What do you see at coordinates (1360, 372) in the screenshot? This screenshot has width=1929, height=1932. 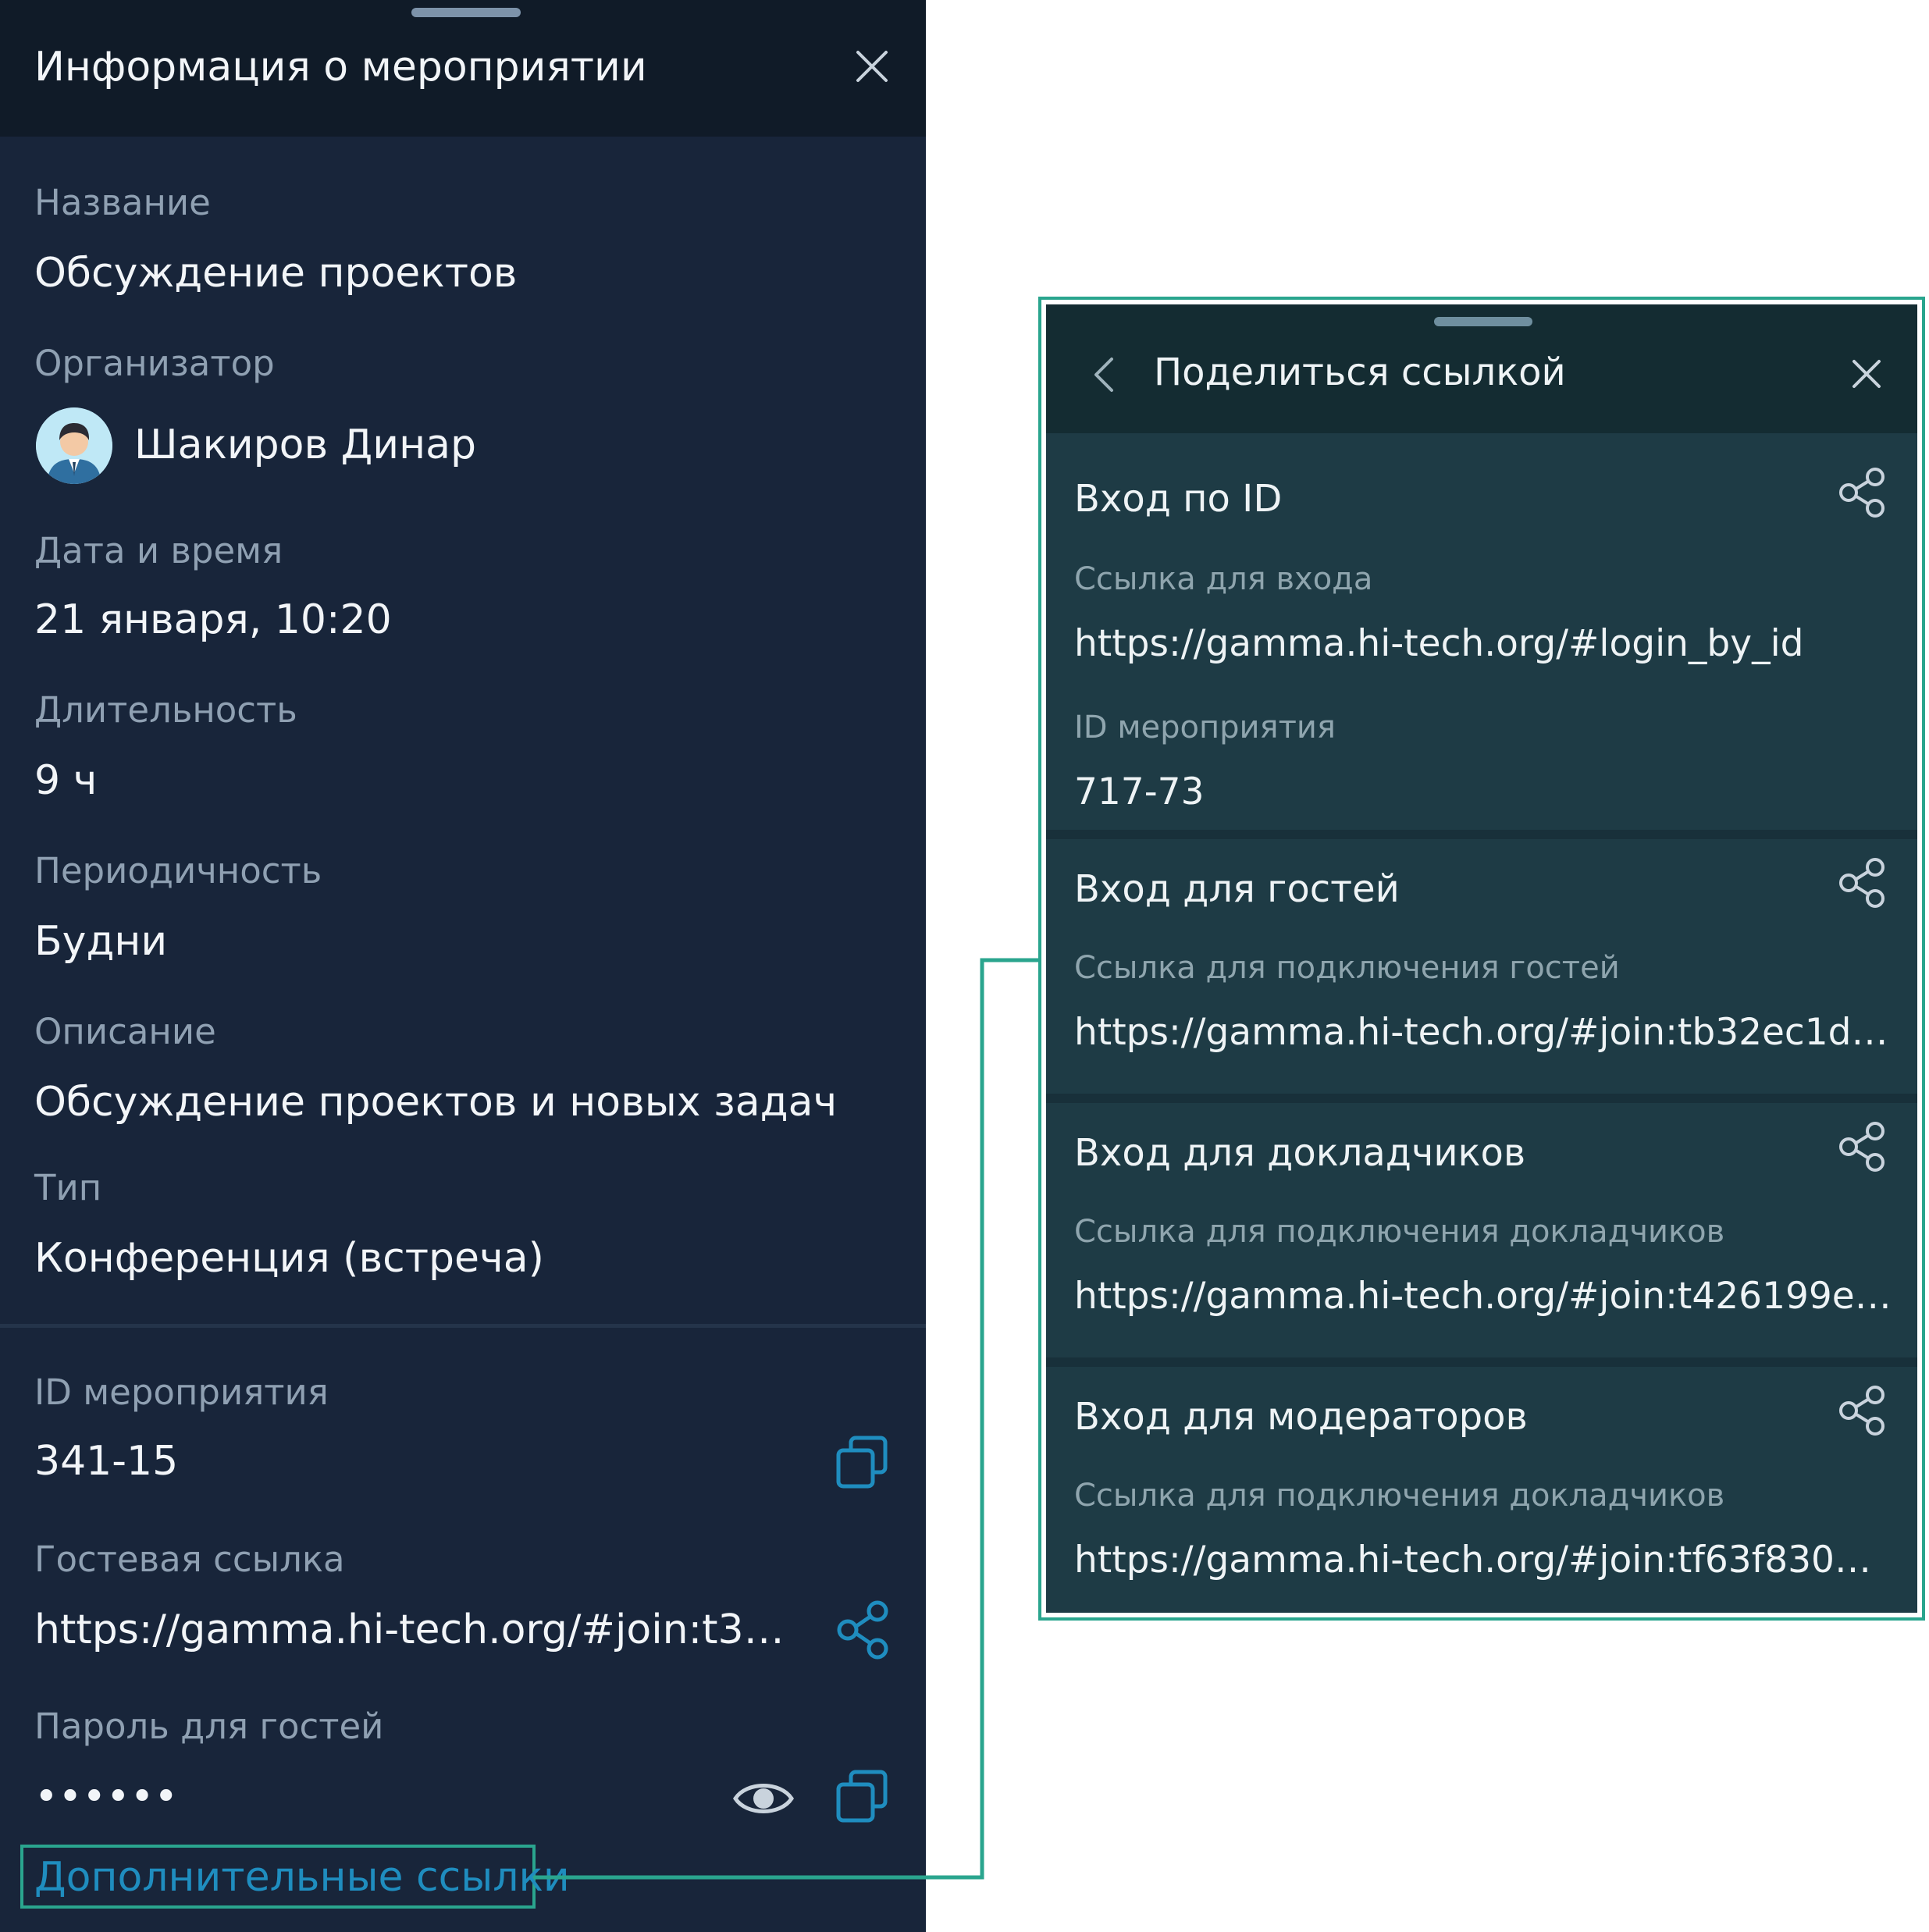 I see `panel-title: Поделиться ссылкой` at bounding box center [1360, 372].